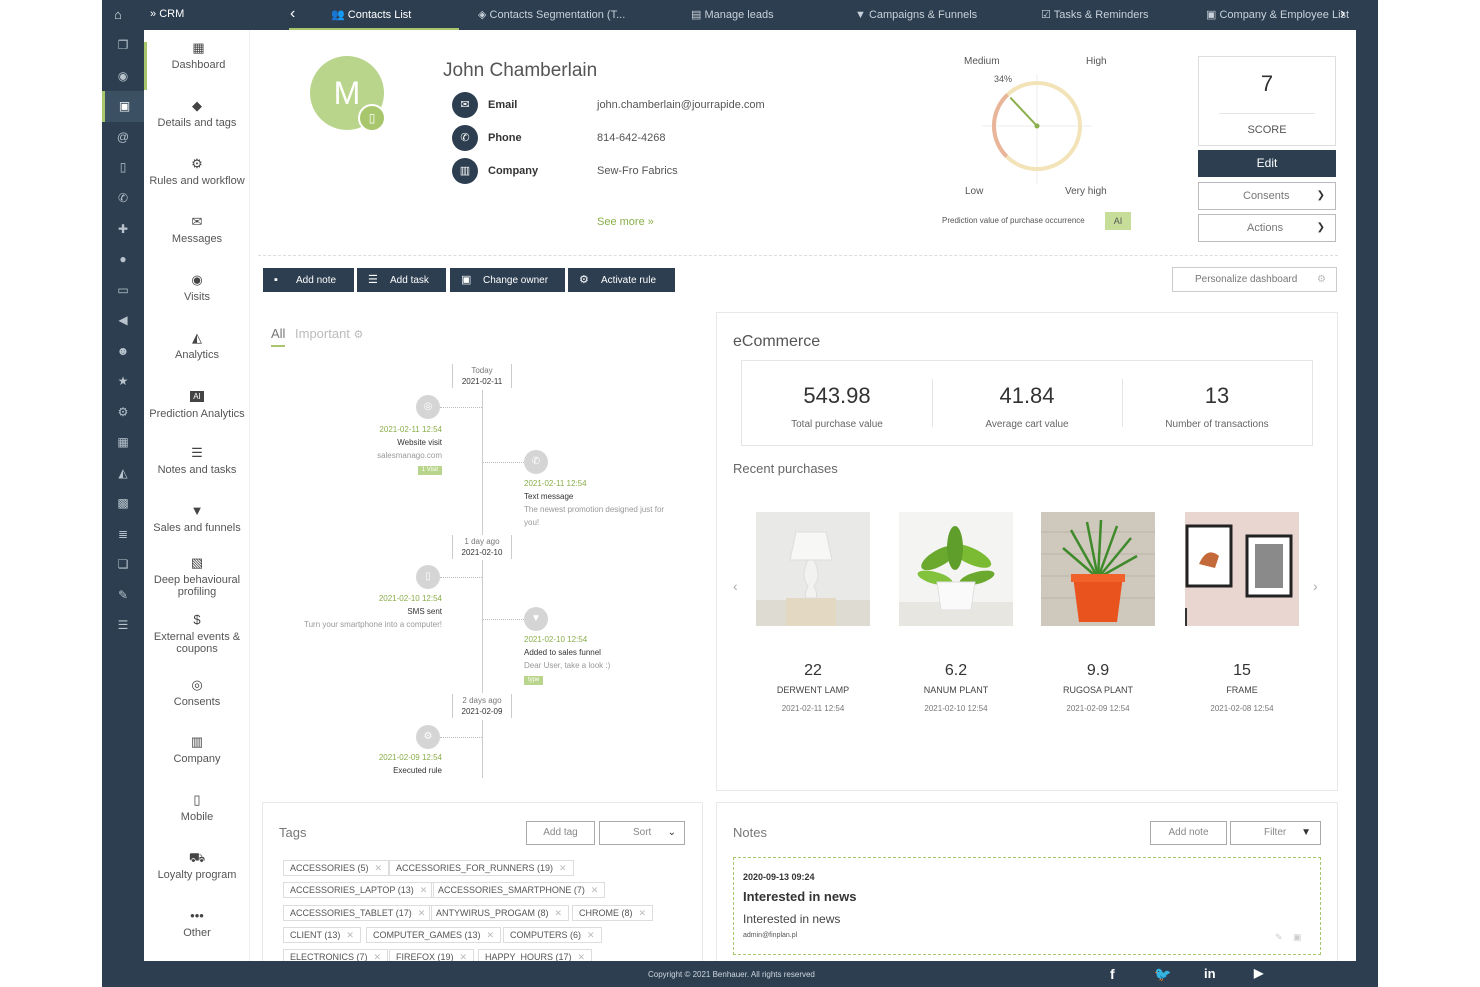 Image resolution: width=1480 pixels, height=987 pixels. What do you see at coordinates (1095, 15) in the screenshot?
I see `tab-tasks-reminders: ☑ Tasks & Reminders` at bounding box center [1095, 15].